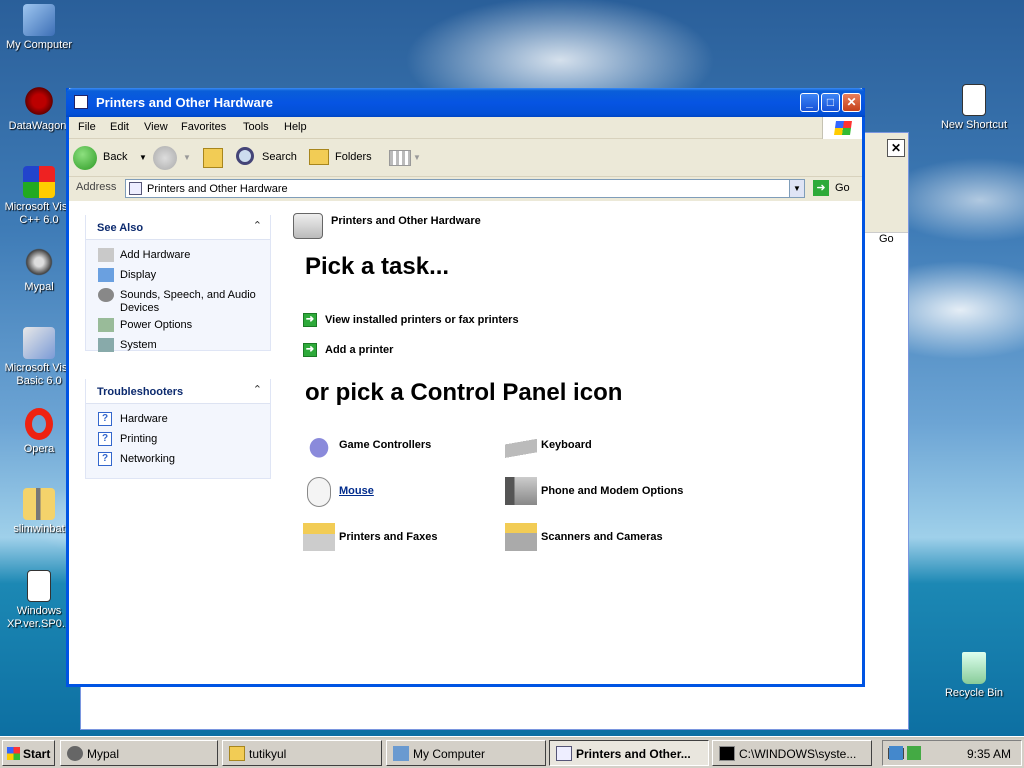  I want to click on cp-printers-faxes: Printers and Faxes, so click(393, 538).